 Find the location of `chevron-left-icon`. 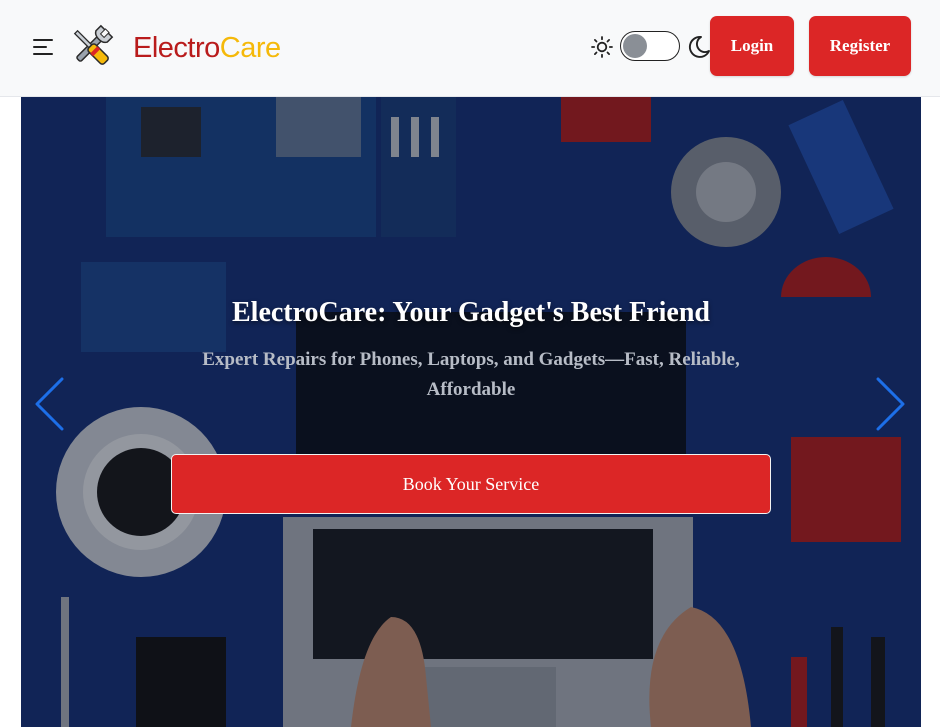

chevron-left-icon is located at coordinates (50, 404).